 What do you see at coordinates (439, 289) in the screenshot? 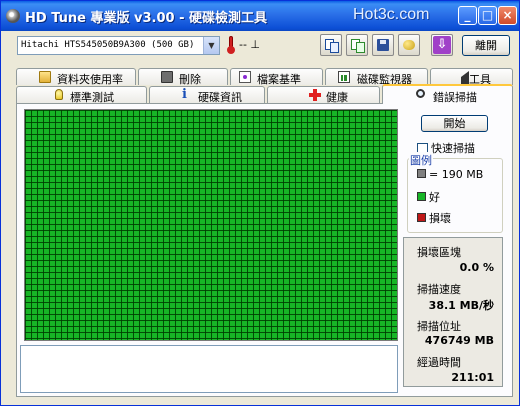
I see `scan-speed-label: 掃描速度` at bounding box center [439, 289].